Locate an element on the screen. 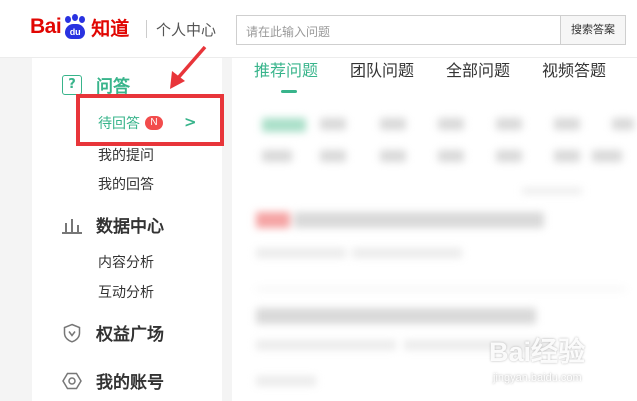 The height and width of the screenshot is (401, 637). top-header: Bai du 知道 个人中心 请在此输入问题 搜索答案 is located at coordinates (318, 29).